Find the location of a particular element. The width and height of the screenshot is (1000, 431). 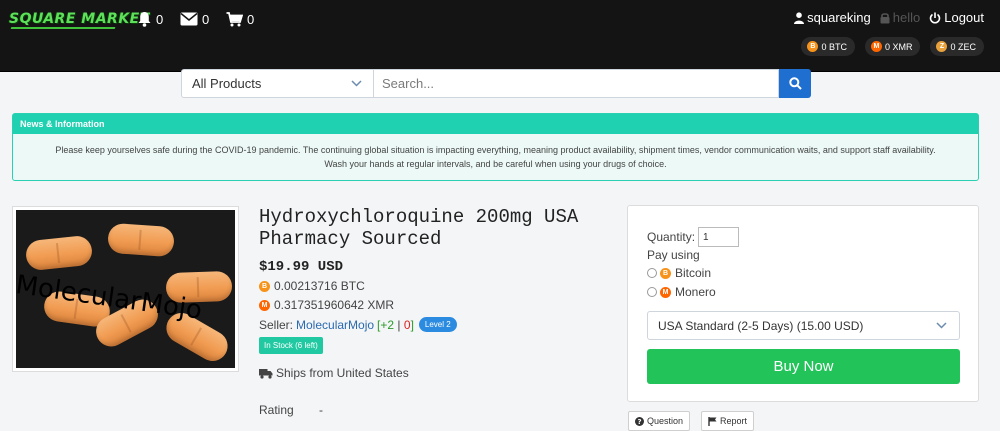

bell-icon is located at coordinates (144, 19).